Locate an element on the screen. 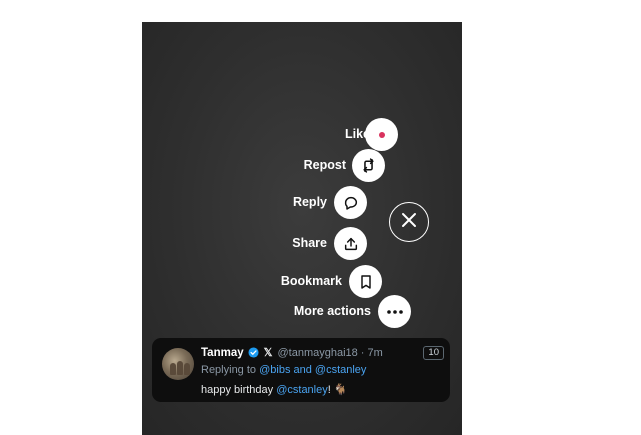  repost-icon is located at coordinates (368, 165).